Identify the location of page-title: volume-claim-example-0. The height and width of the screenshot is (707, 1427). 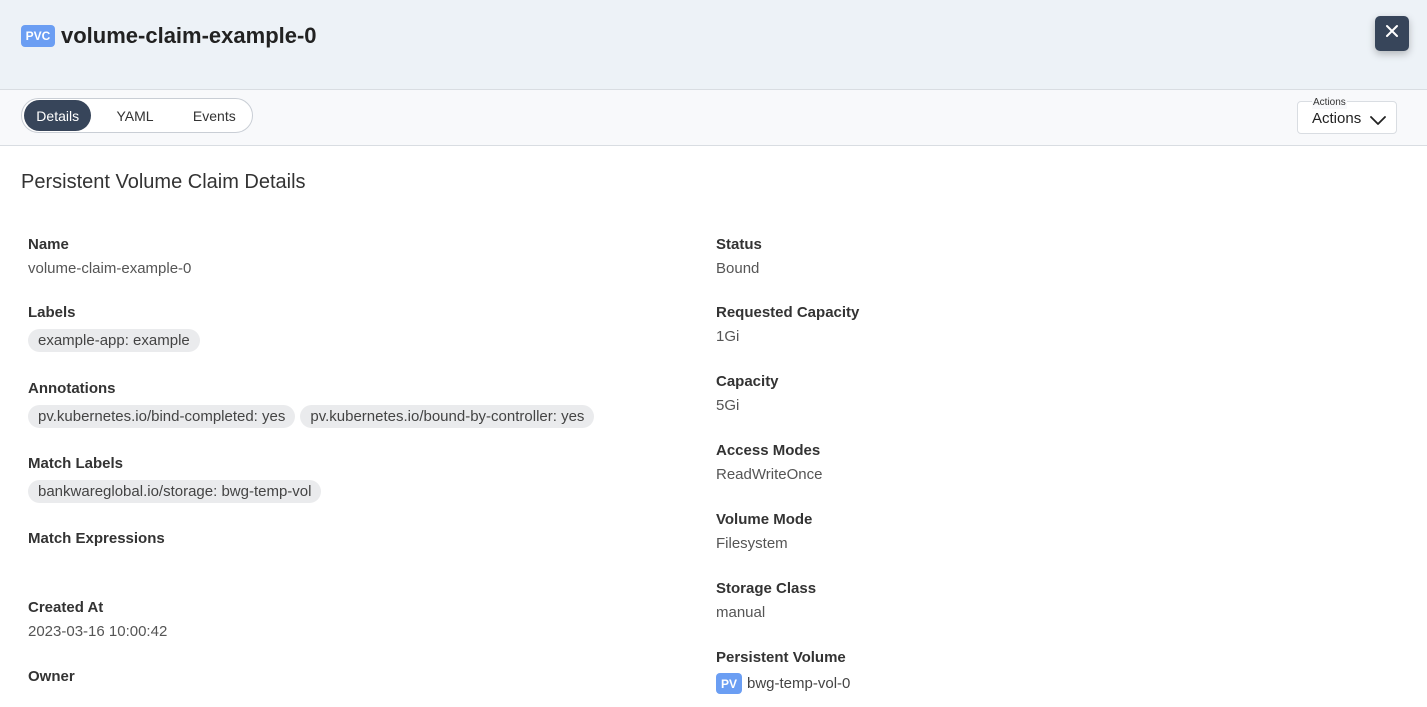
(189, 35).